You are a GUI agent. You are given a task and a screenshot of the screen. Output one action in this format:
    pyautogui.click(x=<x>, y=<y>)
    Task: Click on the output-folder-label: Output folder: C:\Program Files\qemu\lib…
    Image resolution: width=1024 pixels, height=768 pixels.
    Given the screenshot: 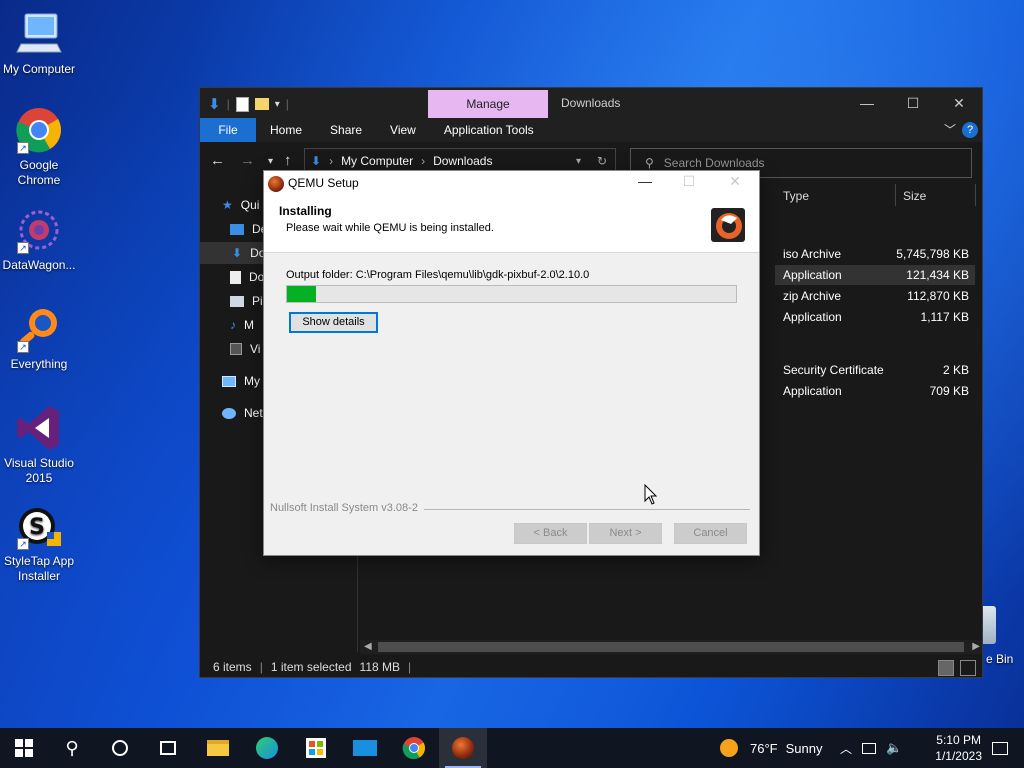 What is the action you would take?
    pyautogui.click(x=438, y=275)
    